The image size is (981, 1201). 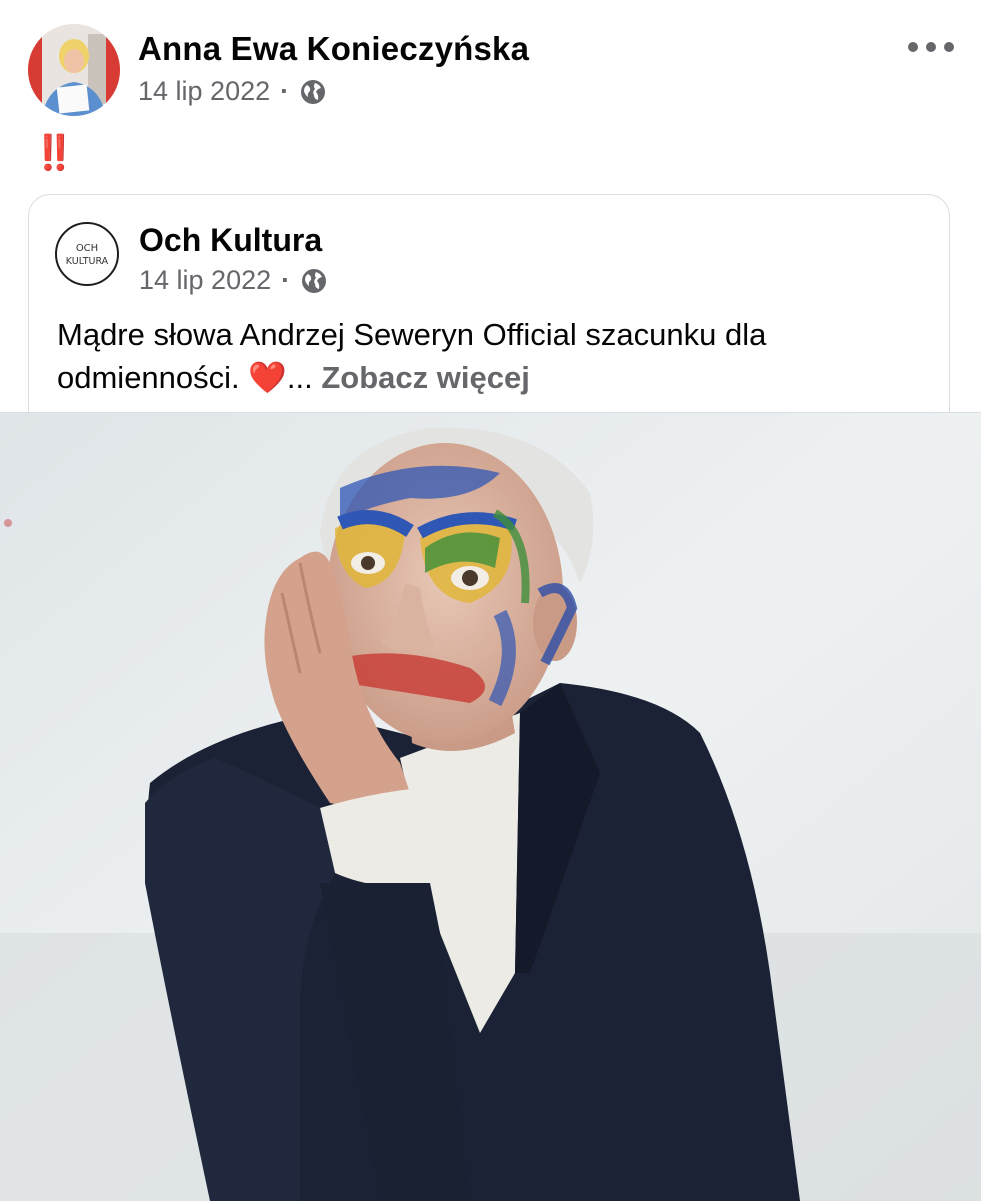 What do you see at coordinates (205, 280) in the screenshot?
I see `shared-post-date: 14 lip 2022` at bounding box center [205, 280].